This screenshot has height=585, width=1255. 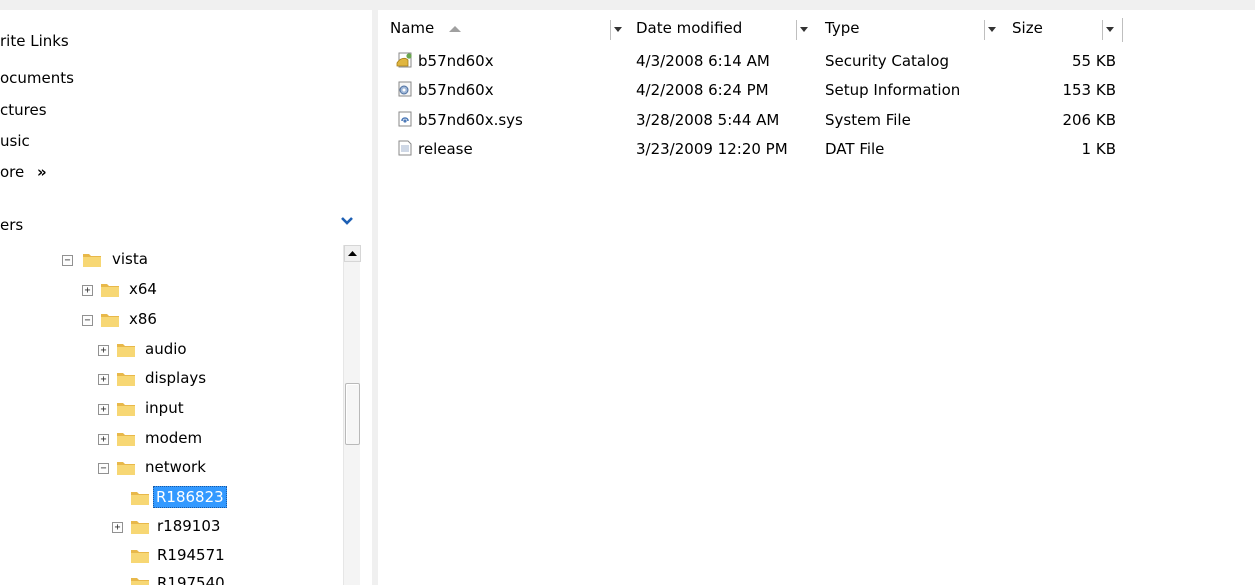 I want to click on column-header-label: Type, so click(x=842, y=28).